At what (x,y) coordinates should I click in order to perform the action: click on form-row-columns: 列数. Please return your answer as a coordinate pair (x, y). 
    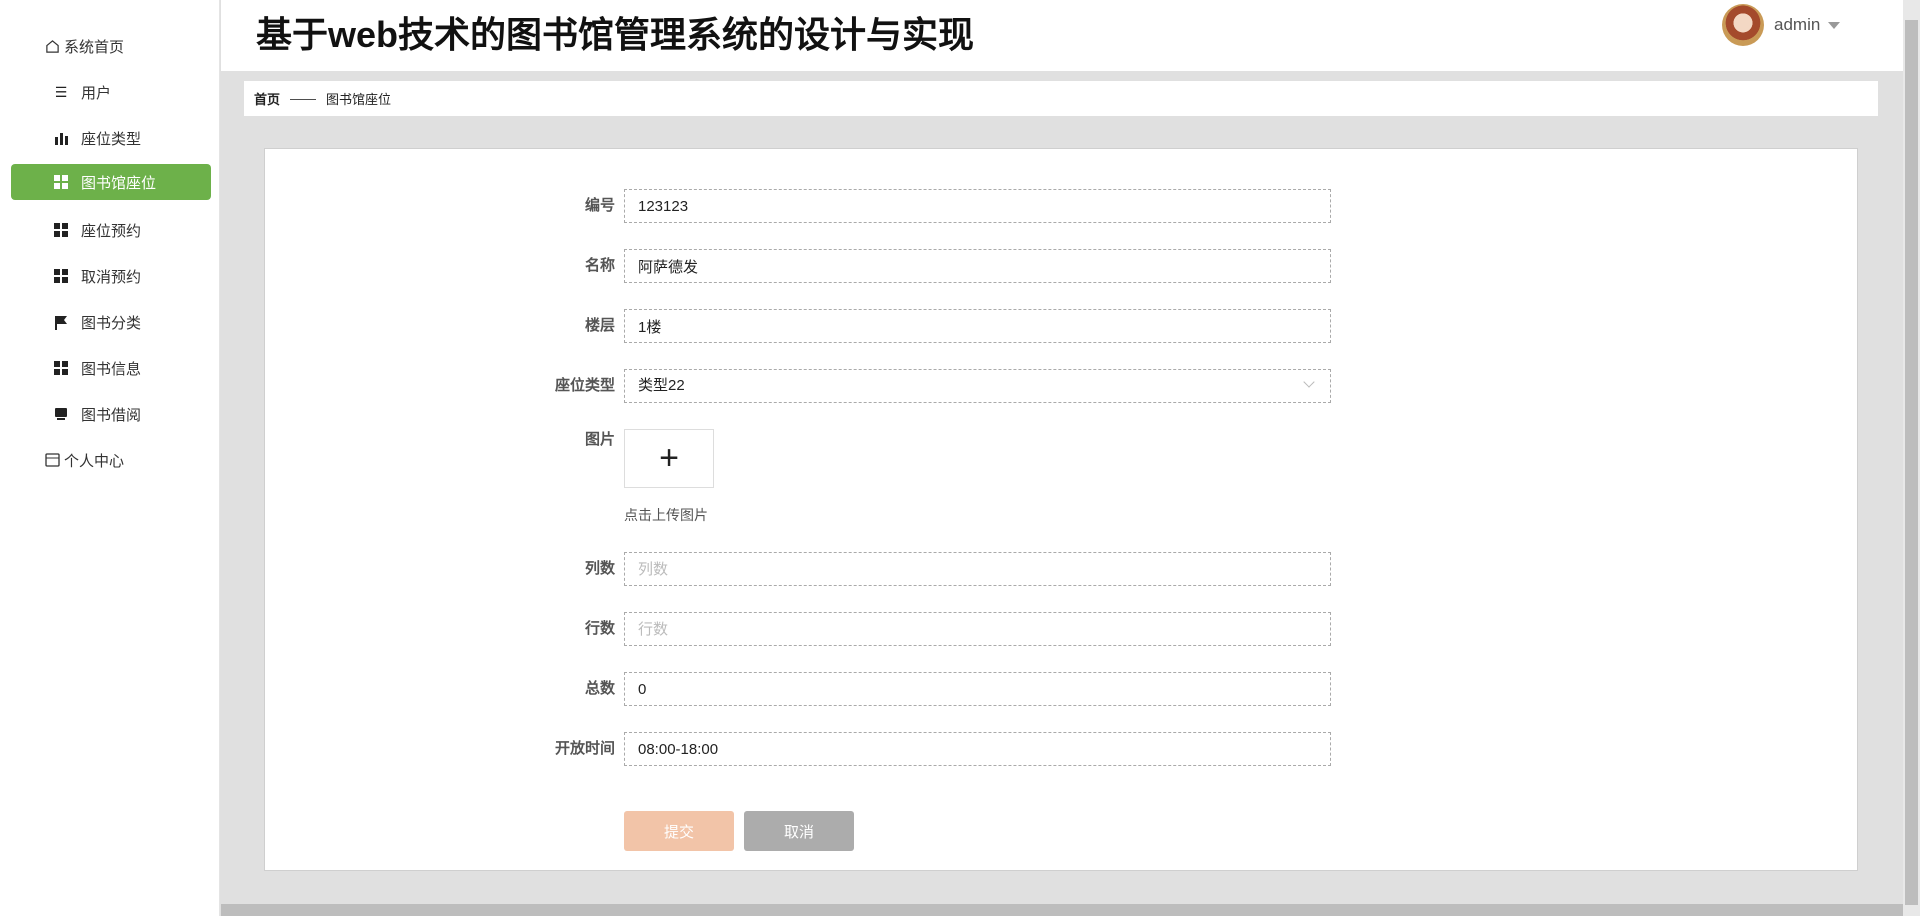
    Looking at the image, I should click on (1061, 569).